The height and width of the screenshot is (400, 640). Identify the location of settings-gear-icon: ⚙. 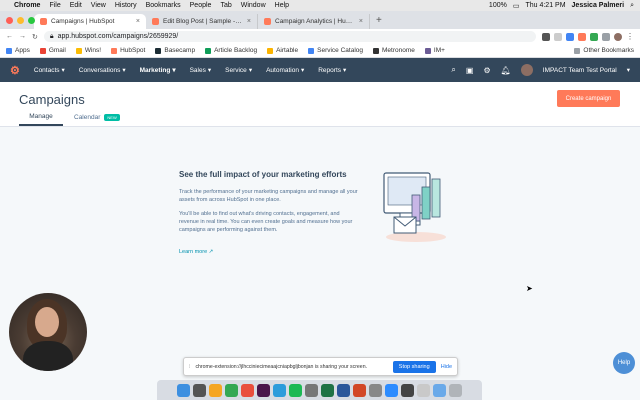
(486, 70).